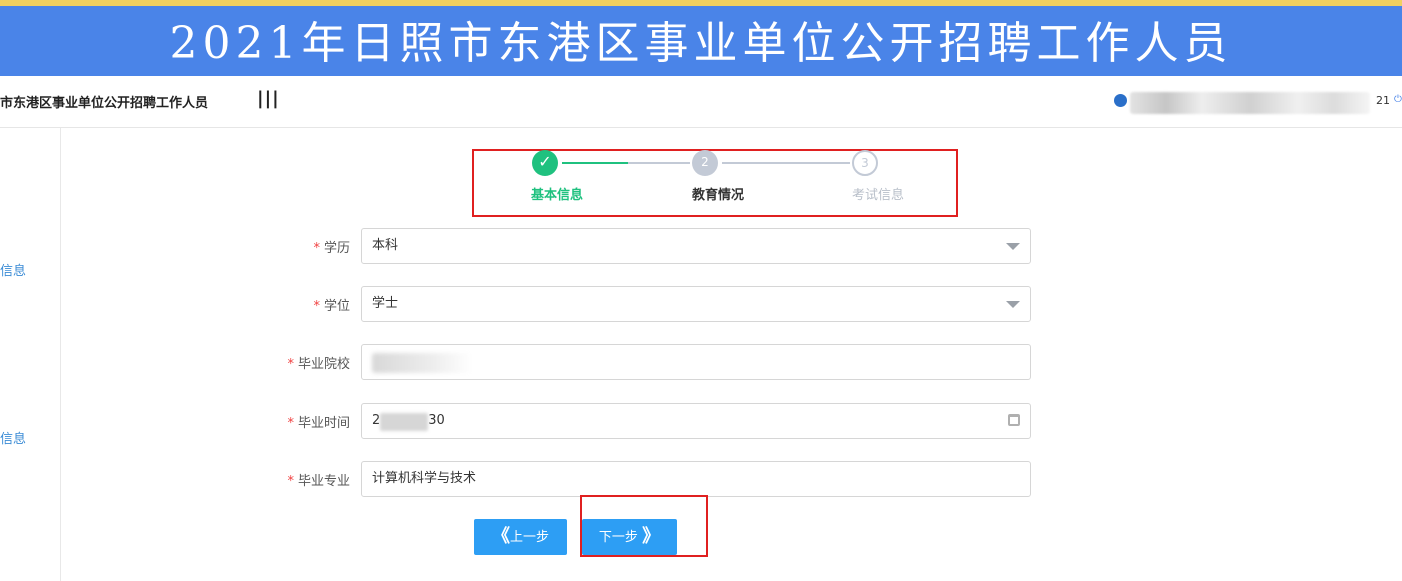  Describe the element at coordinates (705, 163) in the screenshot. I see `step-2-circle: 2` at that location.